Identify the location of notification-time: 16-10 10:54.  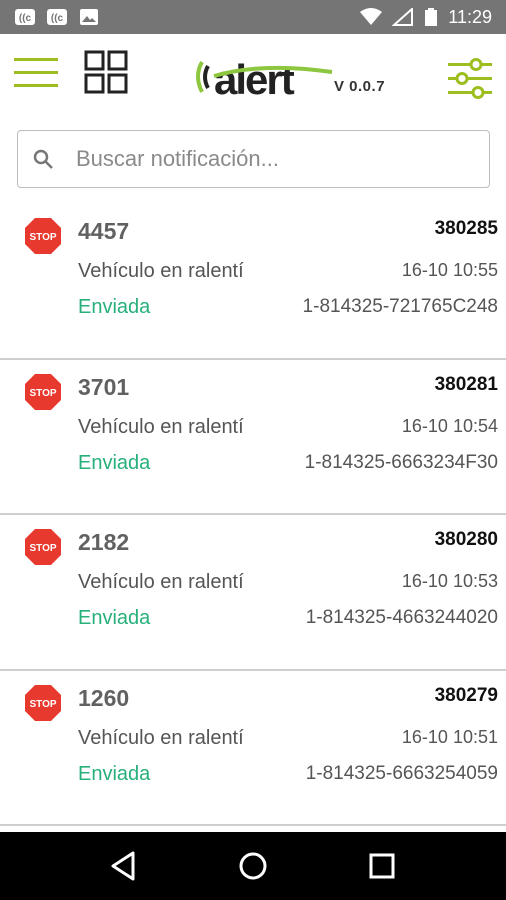
(449, 425).